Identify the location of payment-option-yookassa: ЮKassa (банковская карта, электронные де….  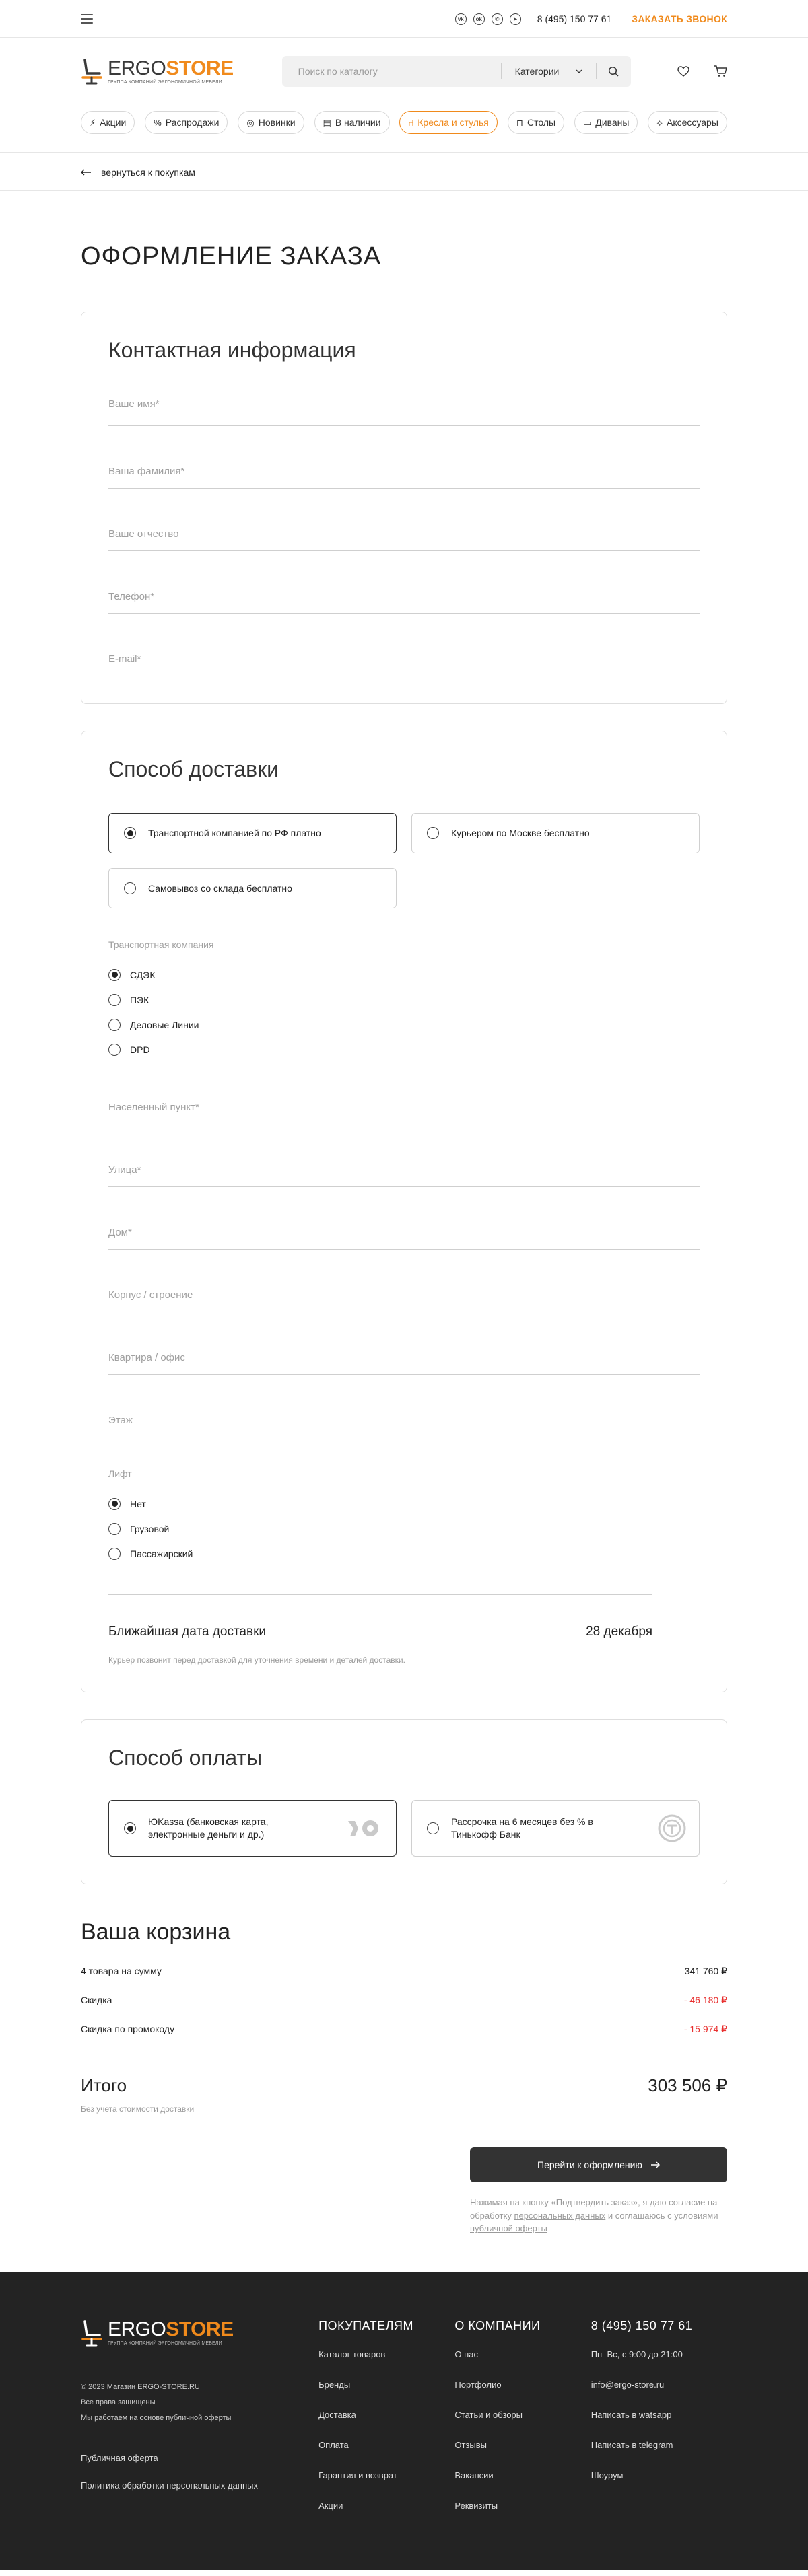
(252, 1828).